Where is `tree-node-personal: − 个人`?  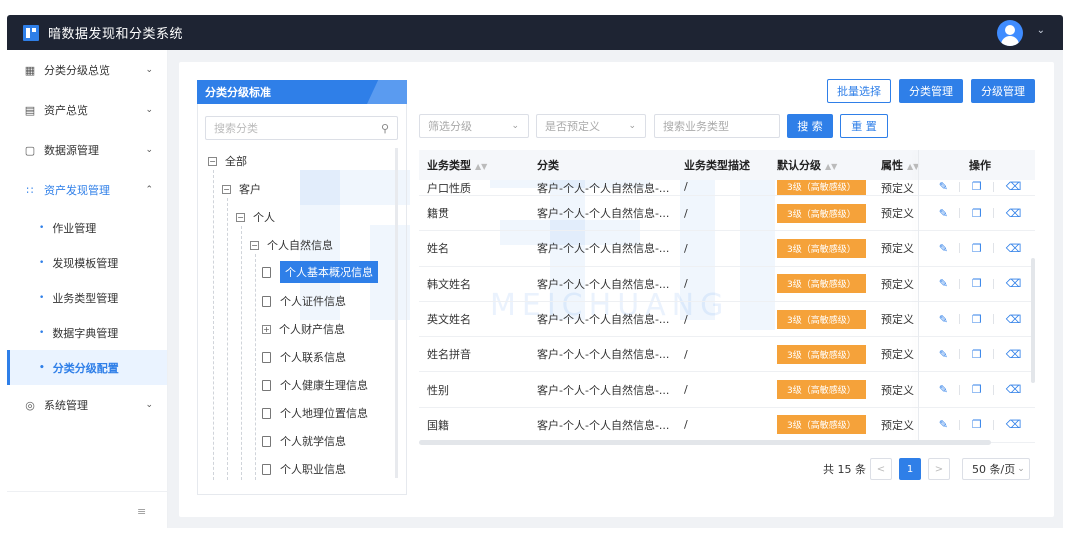
tree-node-personal: − 个人 is located at coordinates (255, 217).